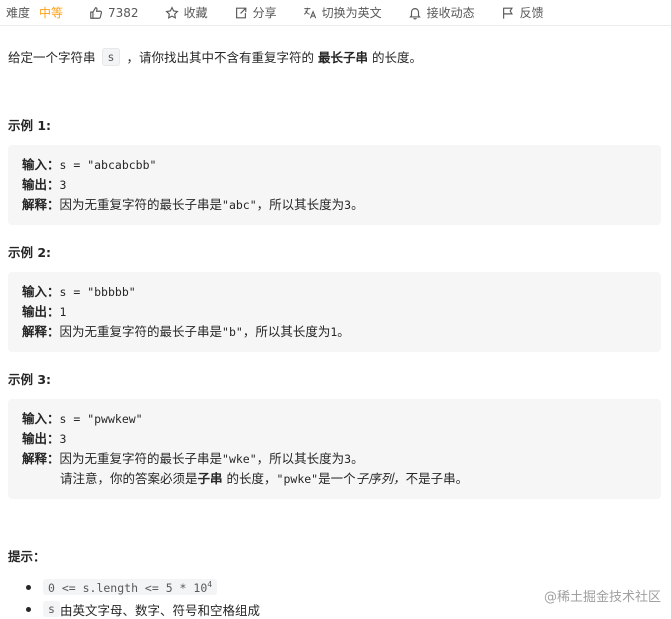 This screenshot has height=619, width=671. What do you see at coordinates (210, 478) in the screenshot?
I see `note-bold: 子串` at bounding box center [210, 478].